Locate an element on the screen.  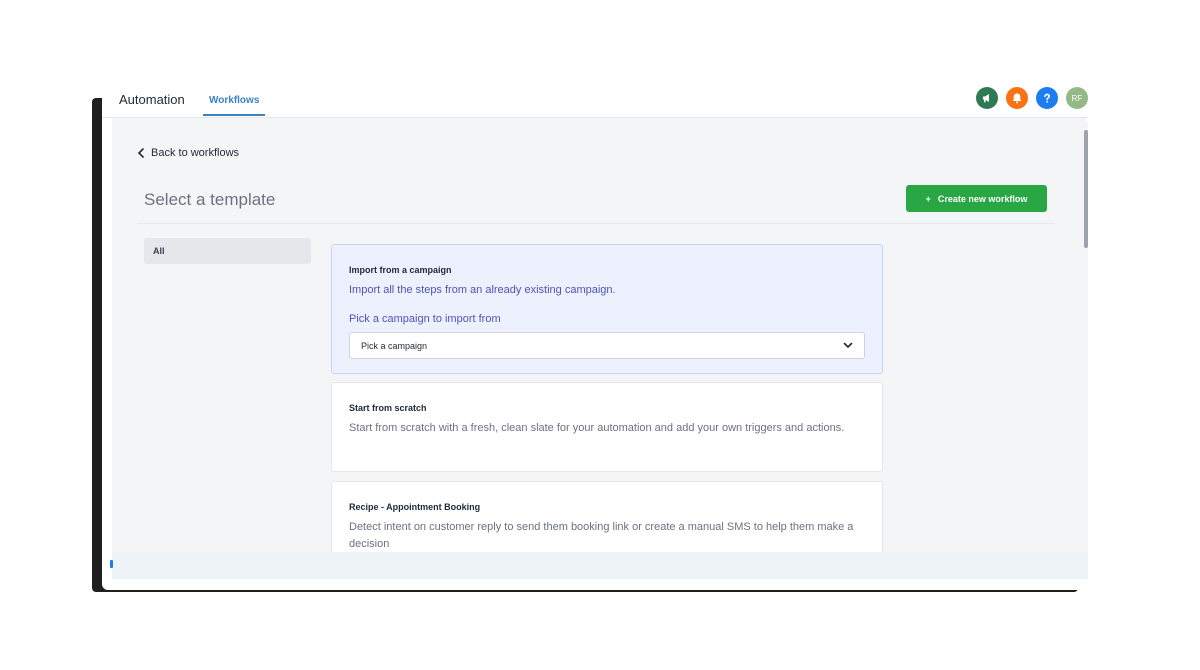
app-title: Automation is located at coordinates (152, 99).